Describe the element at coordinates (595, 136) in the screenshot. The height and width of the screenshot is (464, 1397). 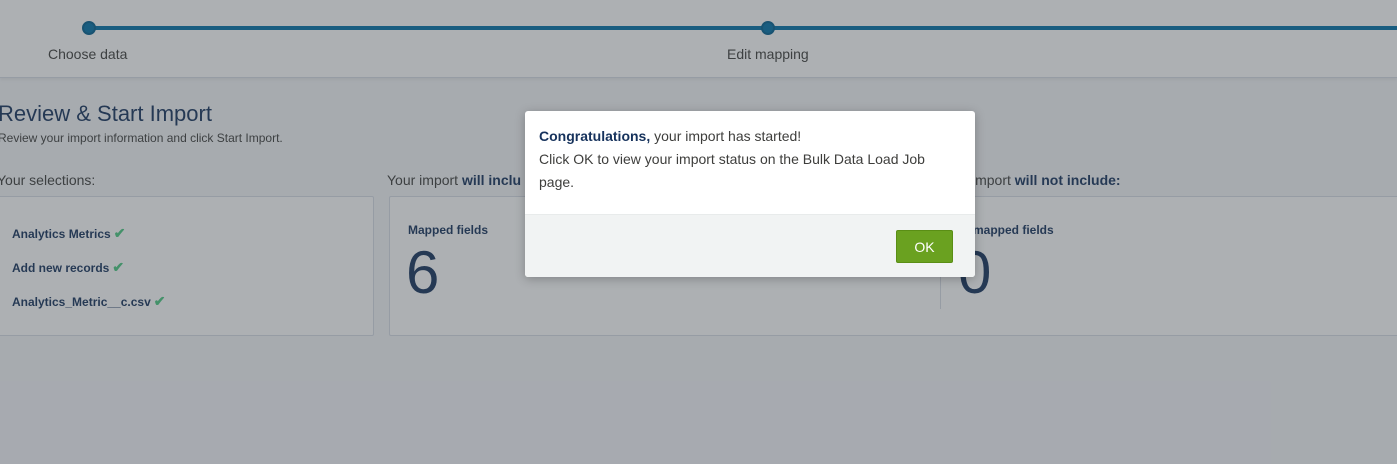
I see `dialog-title-bold: Congratulations,` at that location.